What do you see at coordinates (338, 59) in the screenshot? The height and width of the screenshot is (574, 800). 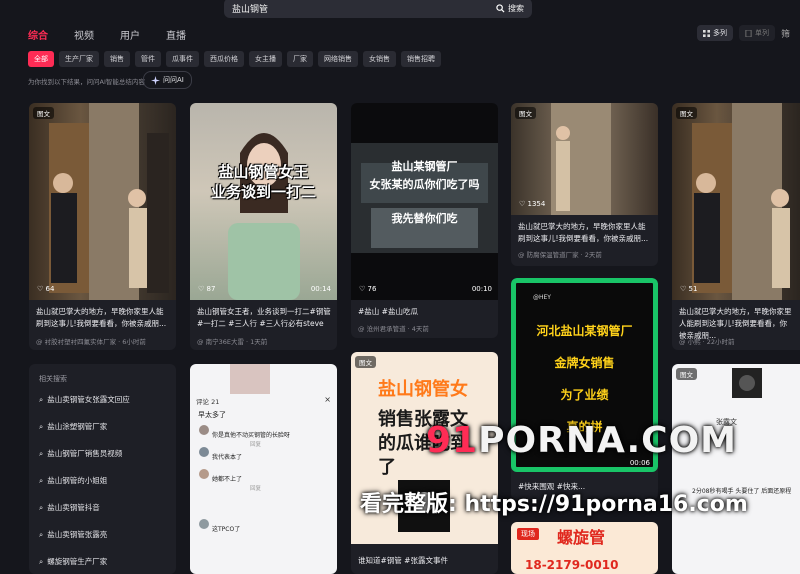 I see `chip-online-sales: 网络销售` at bounding box center [338, 59].